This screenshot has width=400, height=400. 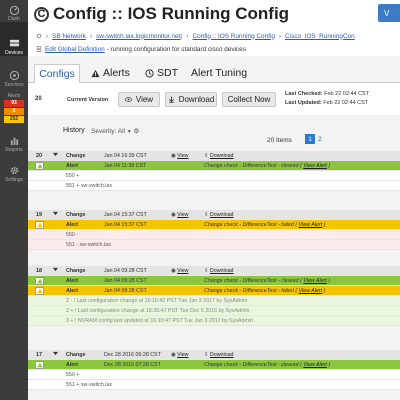 What do you see at coordinates (132, 364) in the screenshot?
I see `alert-date: Dec 28 2016 07:28 CST` at bounding box center [132, 364].